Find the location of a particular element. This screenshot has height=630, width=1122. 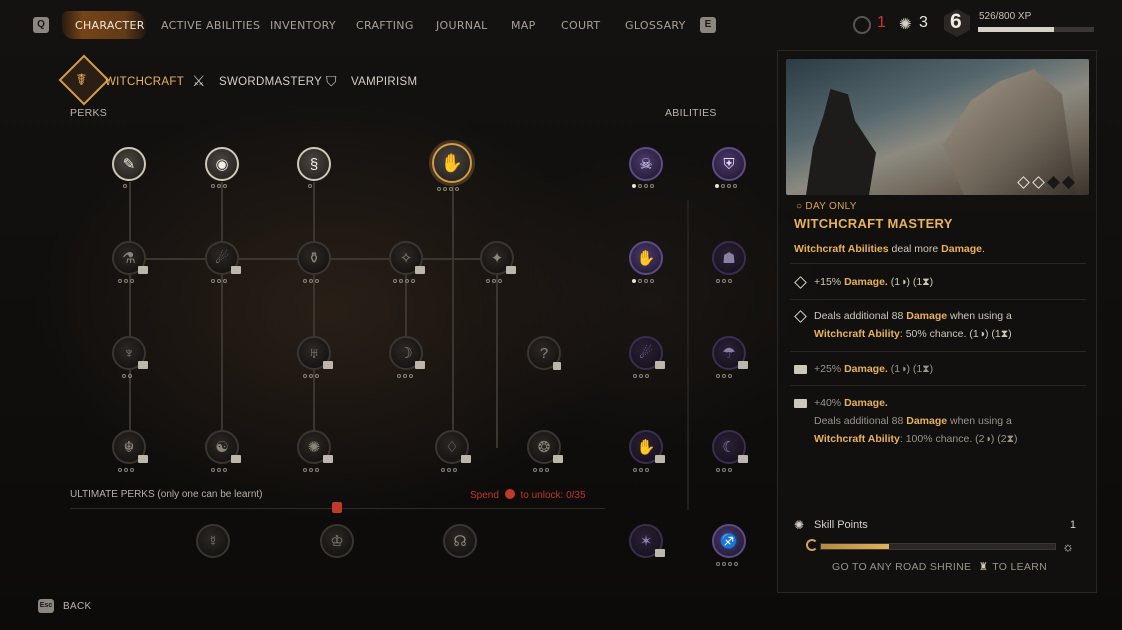

perks-heading: PERKS is located at coordinates (89, 113).